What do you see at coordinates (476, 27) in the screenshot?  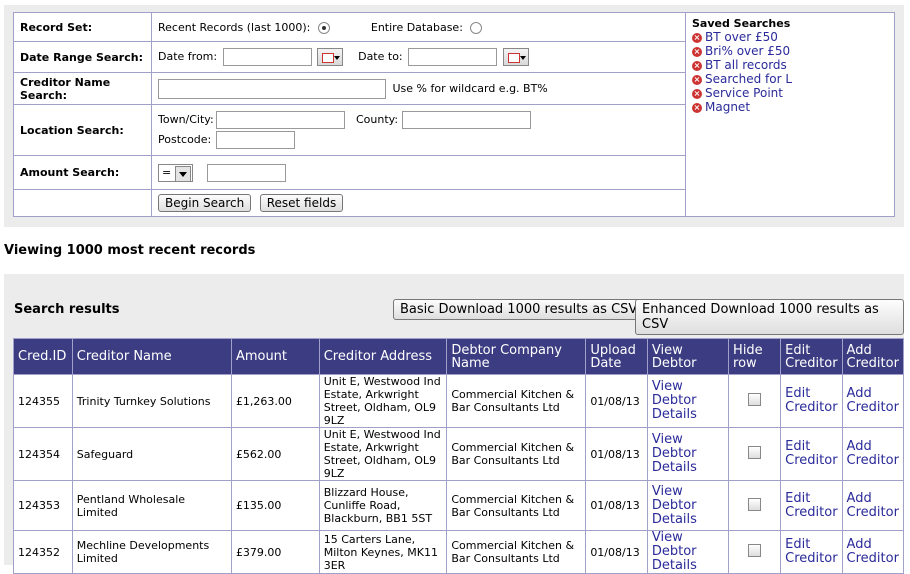 I see `entire-database-radio` at bounding box center [476, 27].